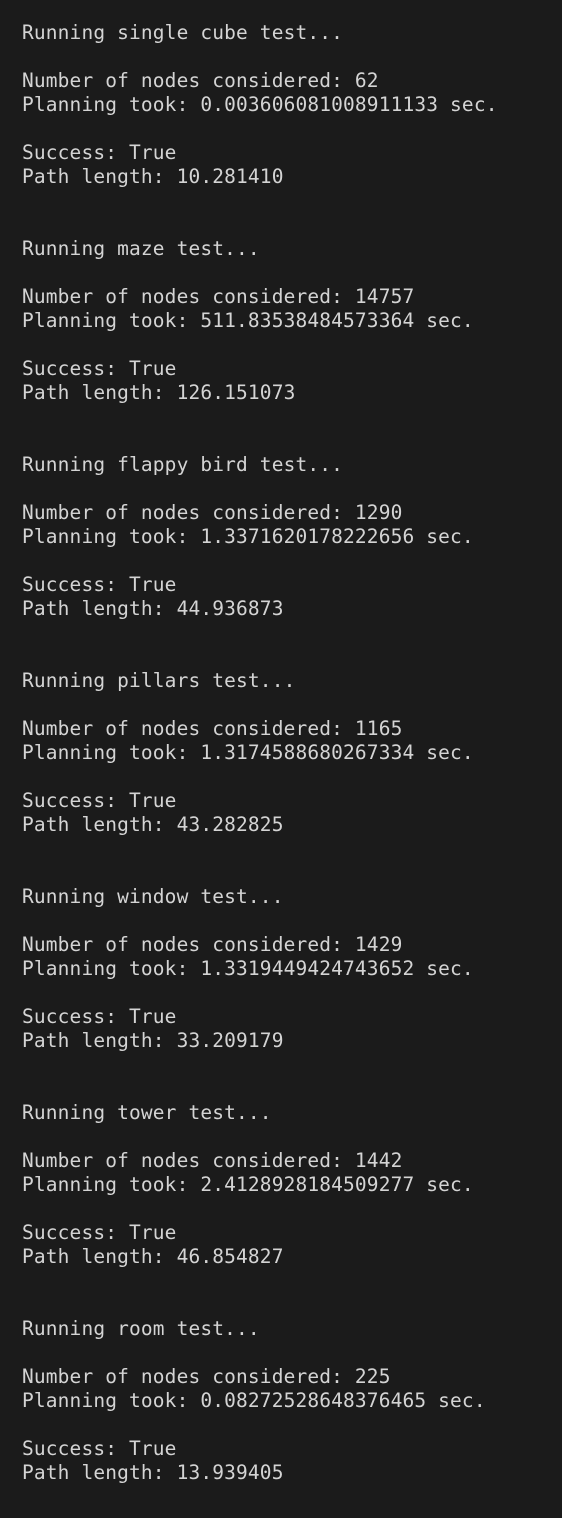 The image size is (562, 1518). I want to click on nodes-considered-line: Number of nodes considered: 62, so click(200, 80).